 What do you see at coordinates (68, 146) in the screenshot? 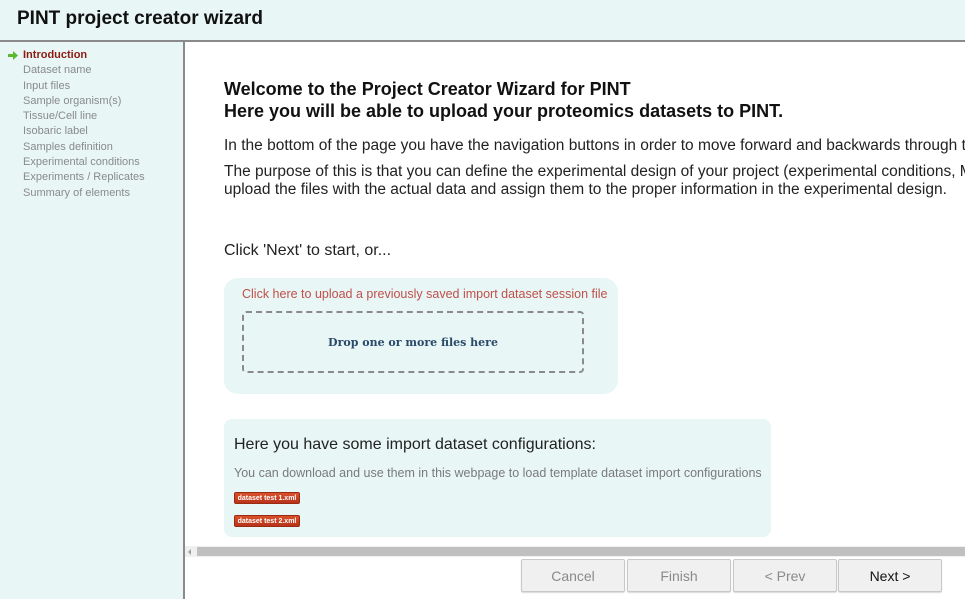
I see `sidebar-item-label: Samples definition` at bounding box center [68, 146].